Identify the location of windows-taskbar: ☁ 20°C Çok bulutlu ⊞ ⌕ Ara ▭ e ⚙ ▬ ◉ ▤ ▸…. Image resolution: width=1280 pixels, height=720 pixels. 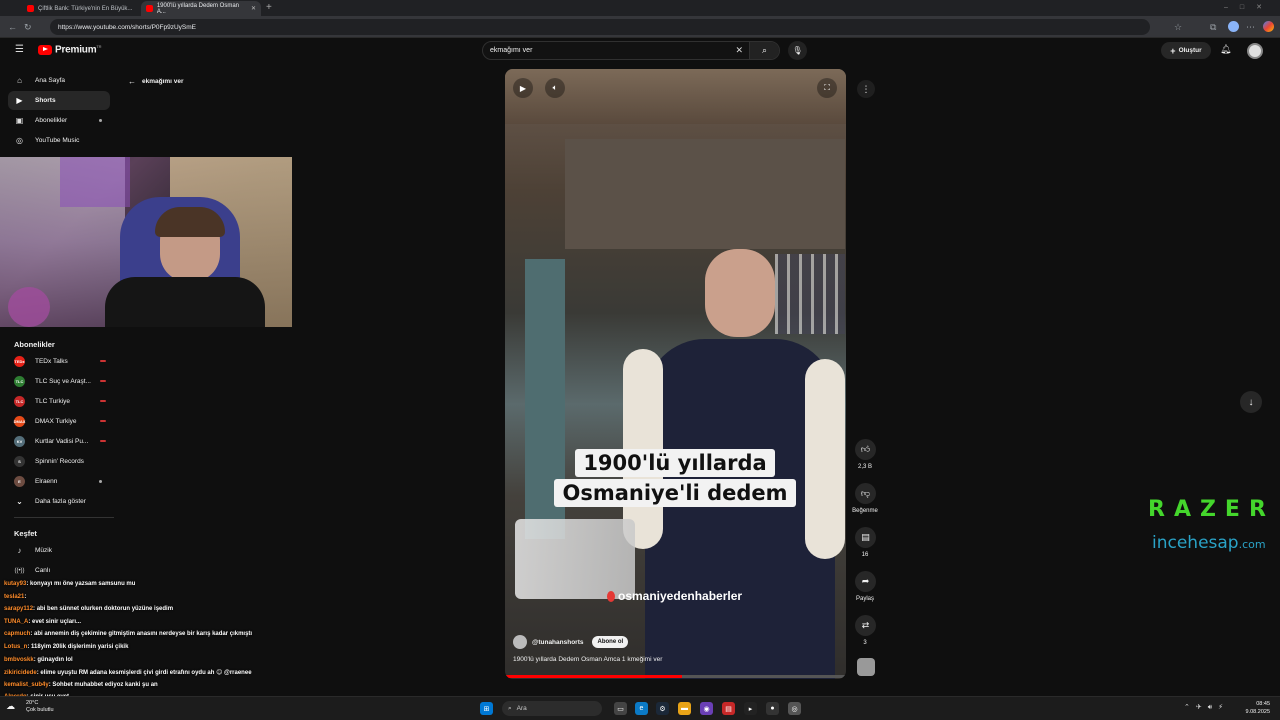
(640, 708).